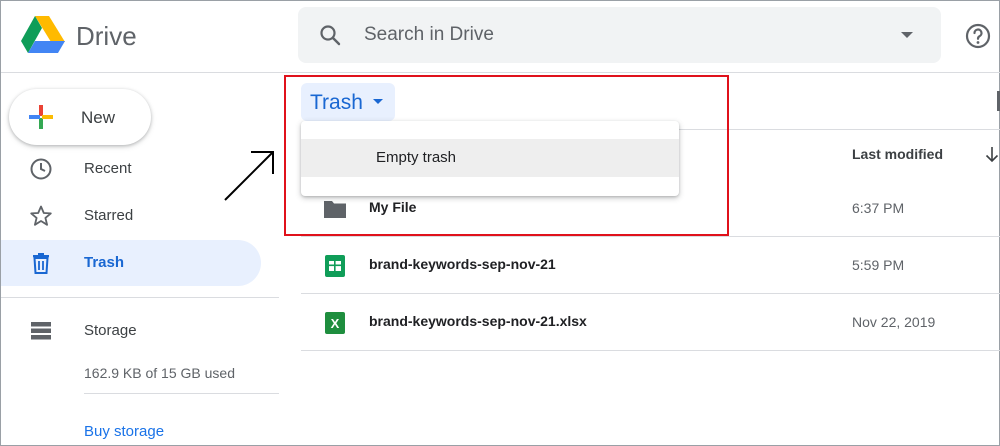 This screenshot has height=446, width=1000. I want to click on sidebar-item-label: Storage, so click(110, 330).